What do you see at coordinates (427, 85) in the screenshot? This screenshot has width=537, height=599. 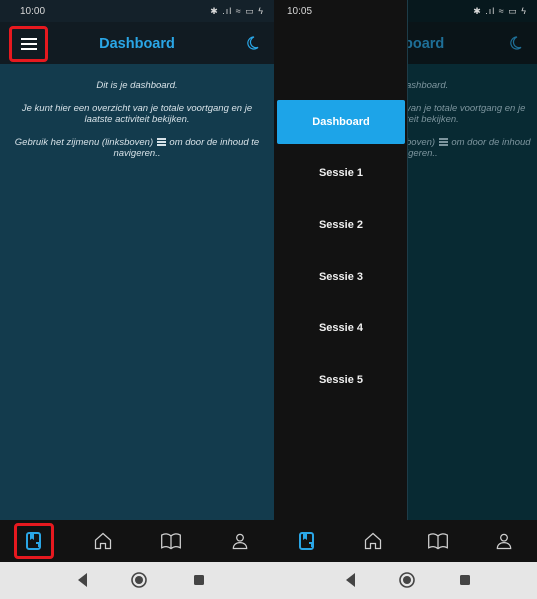 I see `bg-text-1: ashboard.` at bounding box center [427, 85].